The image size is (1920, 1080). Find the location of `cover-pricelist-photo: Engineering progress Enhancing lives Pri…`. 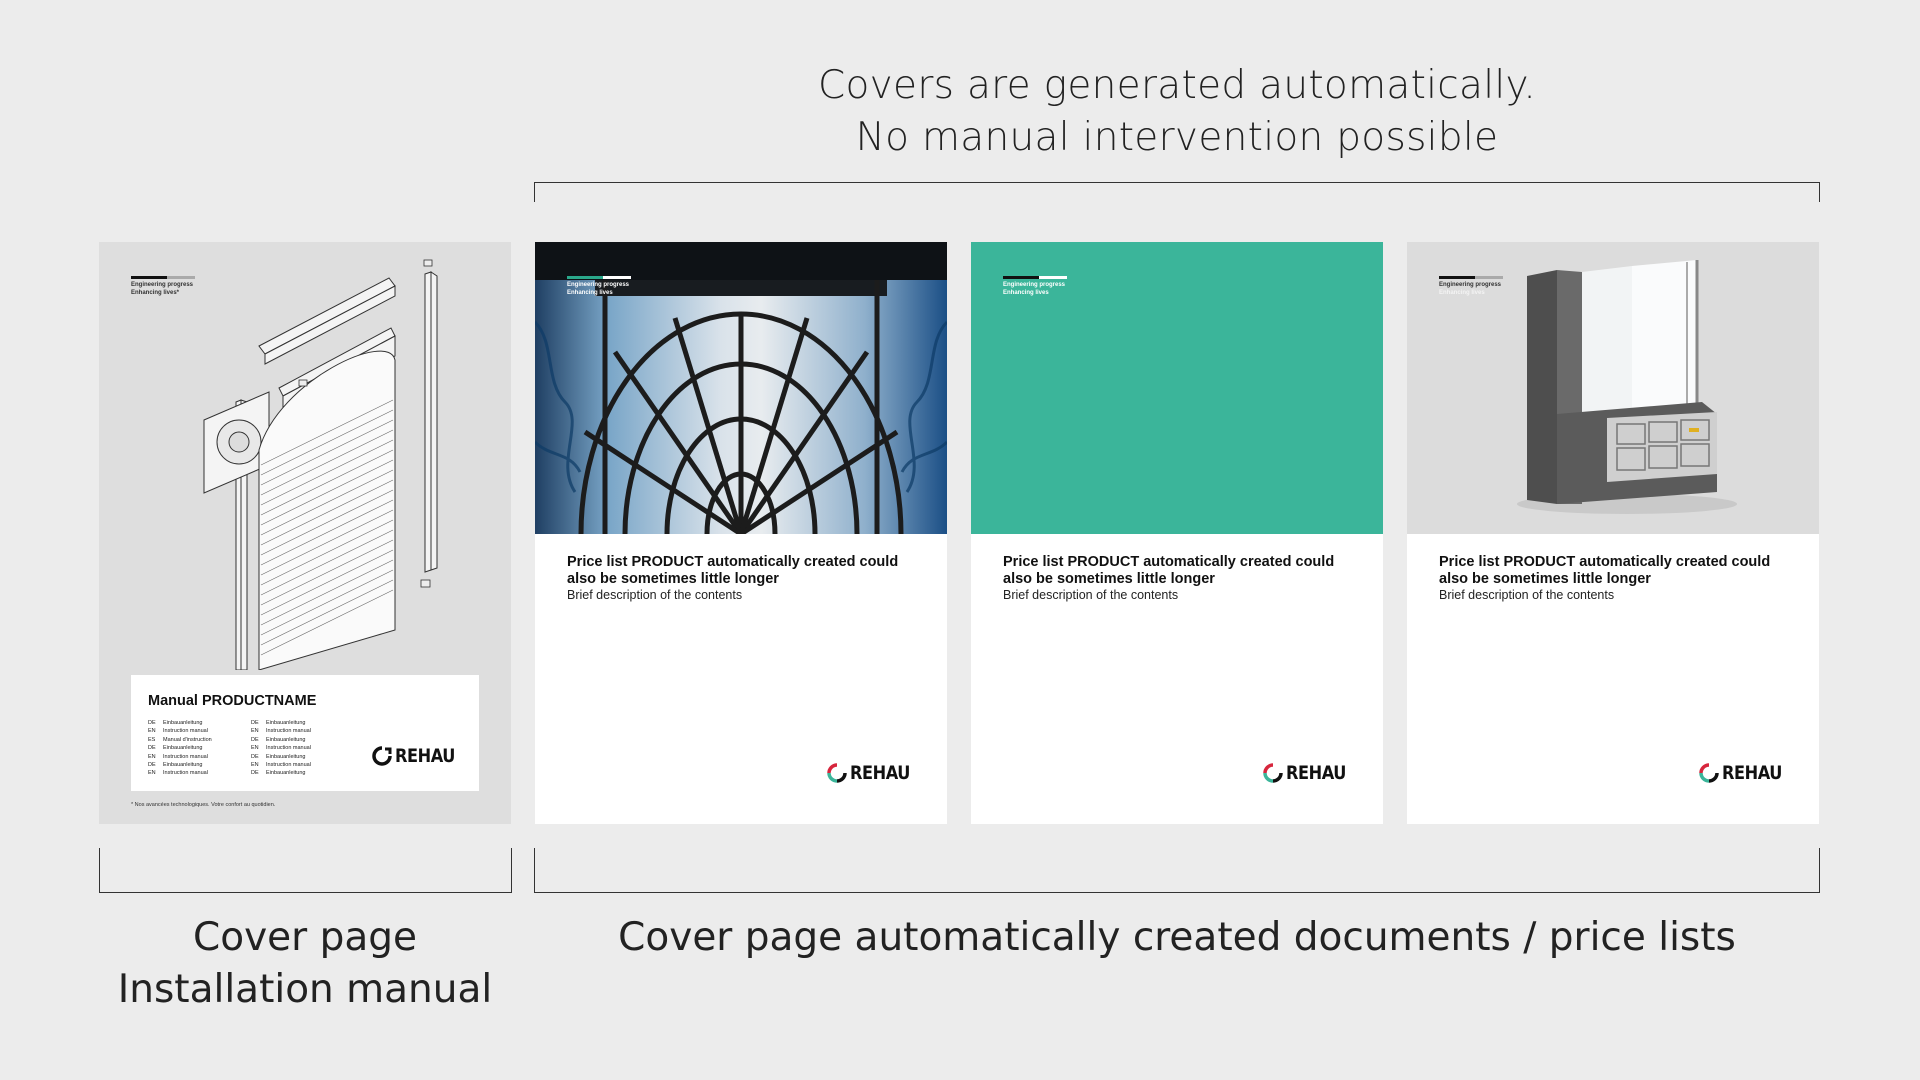

cover-pricelist-photo: Engineering progress Enhancing lives Pri… is located at coordinates (741, 533).